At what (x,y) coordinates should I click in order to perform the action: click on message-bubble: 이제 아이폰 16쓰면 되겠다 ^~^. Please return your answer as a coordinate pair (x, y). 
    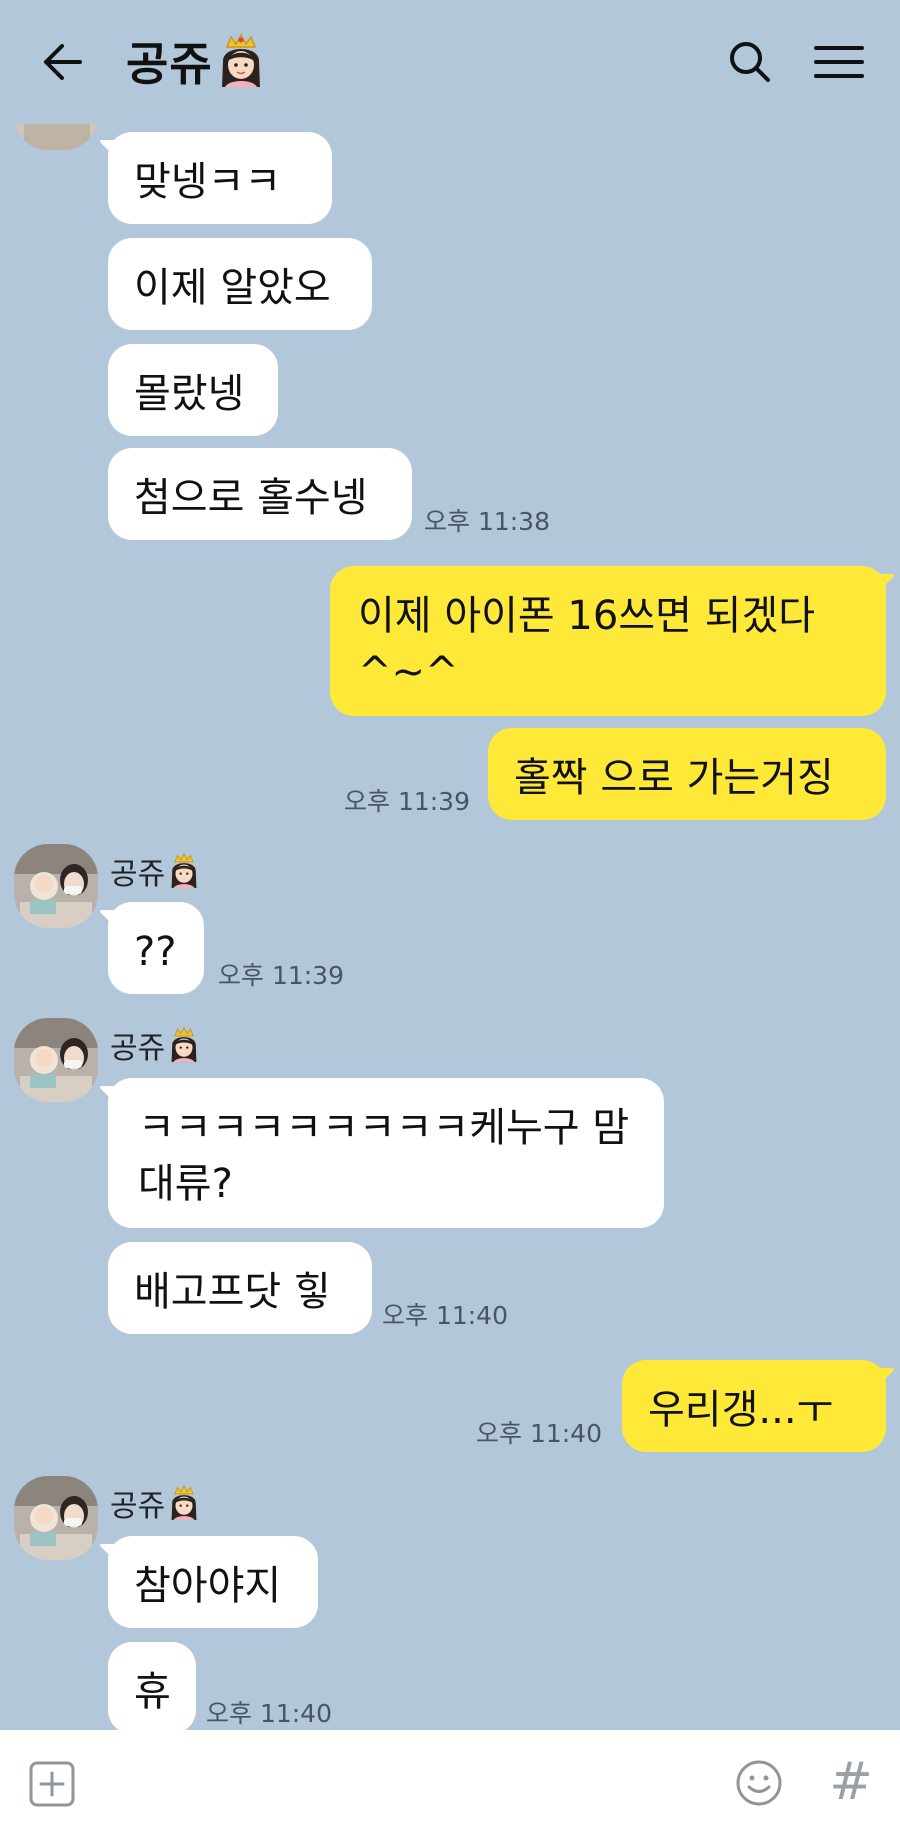
    Looking at the image, I should click on (608, 641).